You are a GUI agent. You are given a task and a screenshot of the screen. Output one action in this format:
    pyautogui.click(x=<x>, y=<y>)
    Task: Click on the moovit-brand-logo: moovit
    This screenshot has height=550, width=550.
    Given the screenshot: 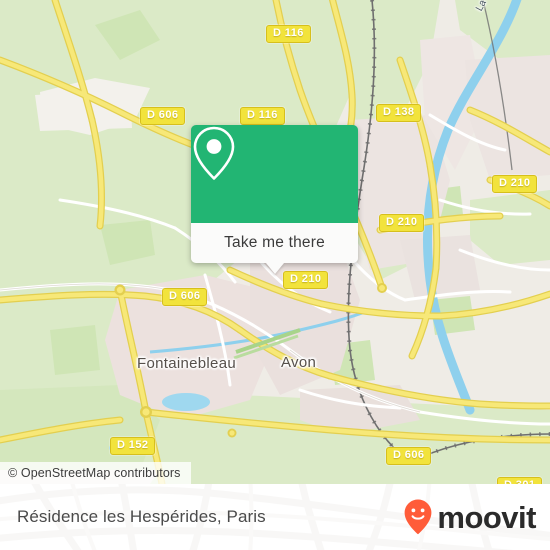 What is the action you would take?
    pyautogui.click(x=469, y=517)
    